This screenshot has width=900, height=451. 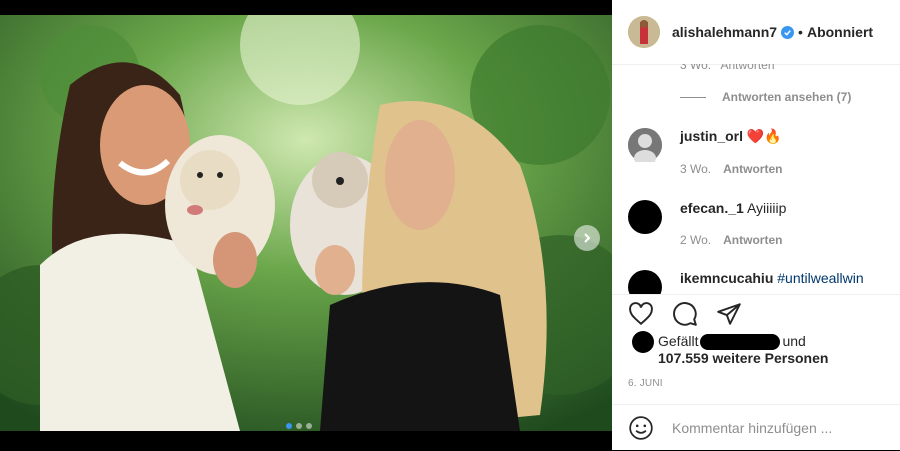 I want to click on follow-button: Abonniert, so click(x=840, y=32).